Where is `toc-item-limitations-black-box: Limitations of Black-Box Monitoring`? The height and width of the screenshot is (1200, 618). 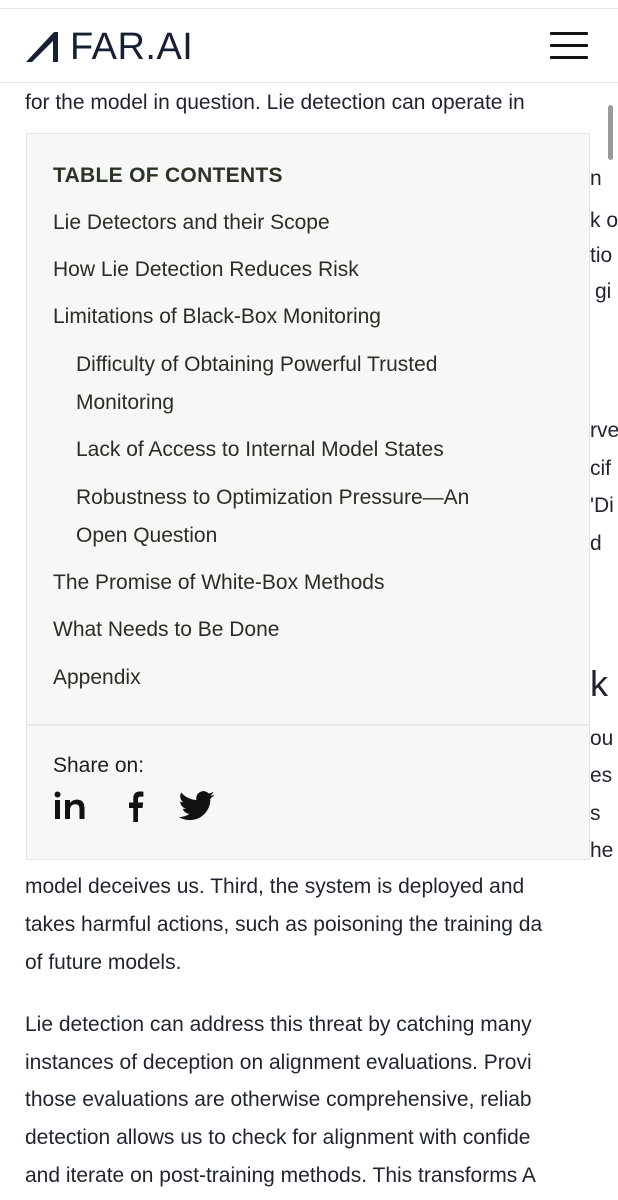
toc-item-limitations-black-box: Limitations of Black-Box Monitoring is located at coordinates (217, 317).